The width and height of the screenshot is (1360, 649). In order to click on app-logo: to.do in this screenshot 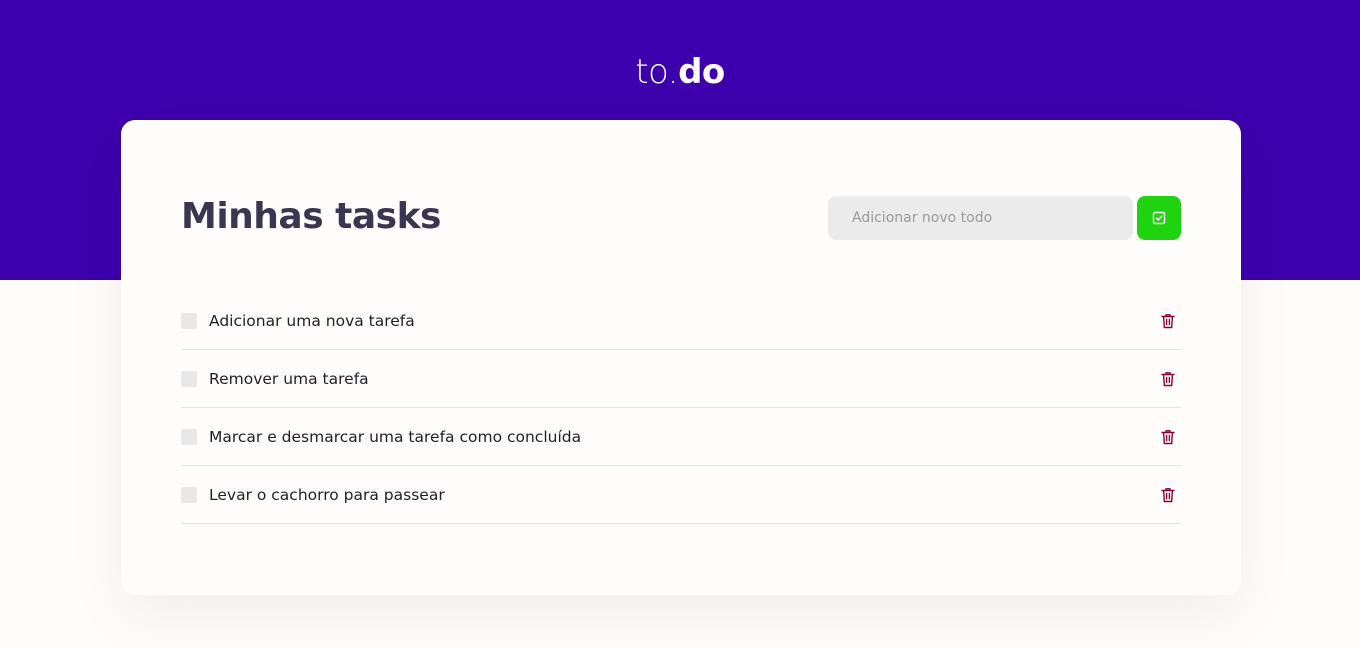, I will do `click(680, 72)`.